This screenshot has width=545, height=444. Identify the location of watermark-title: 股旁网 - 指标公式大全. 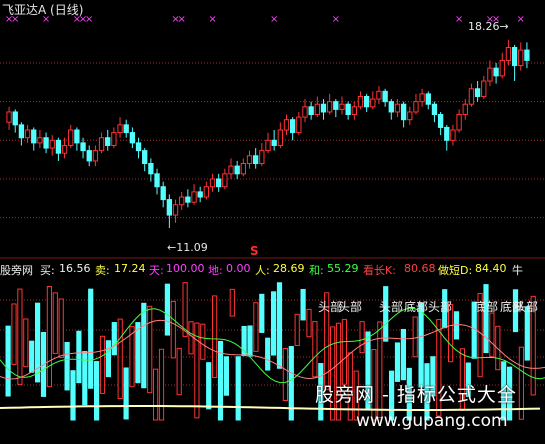
(416, 395).